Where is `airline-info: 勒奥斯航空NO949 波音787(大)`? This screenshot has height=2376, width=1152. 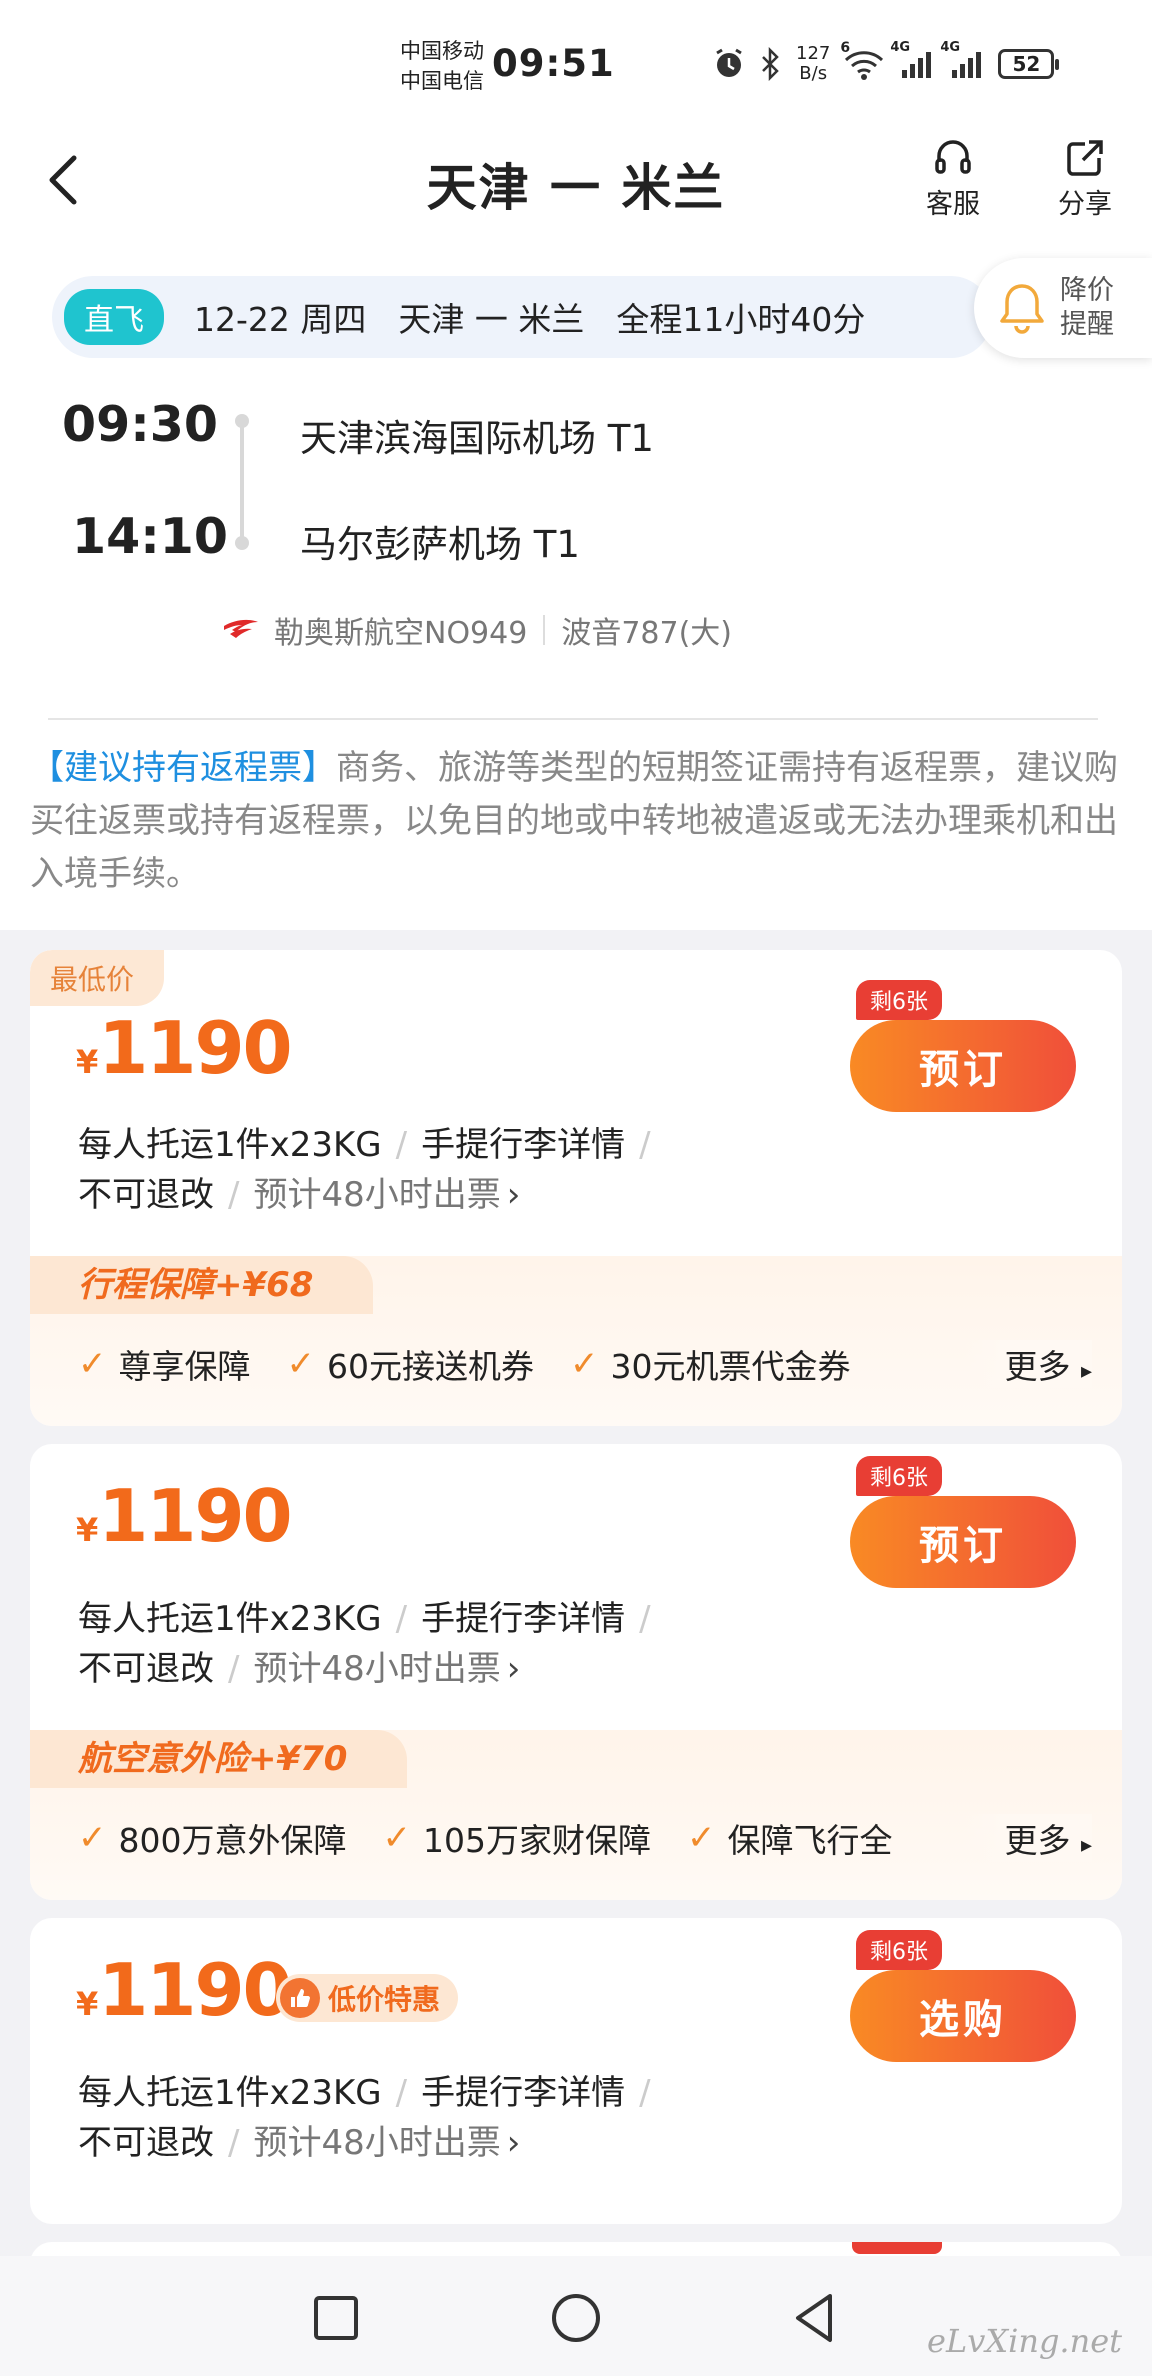
airline-info: 勒奥斯航空NO949 波音787(大) is located at coordinates (477, 630).